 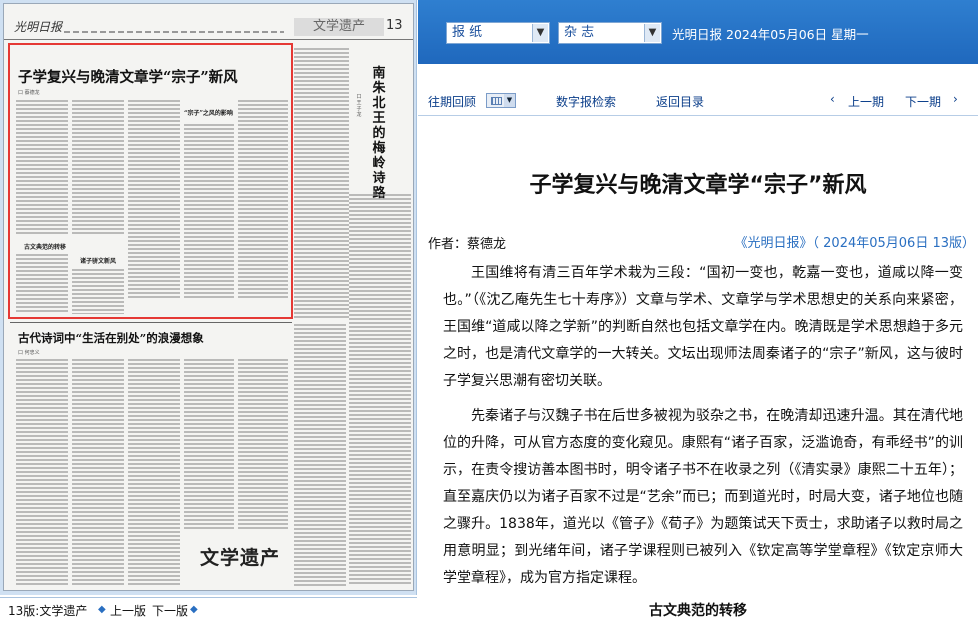 What do you see at coordinates (777, 34) in the screenshot?
I see `issue-date: 2024年05月06日` at bounding box center [777, 34].